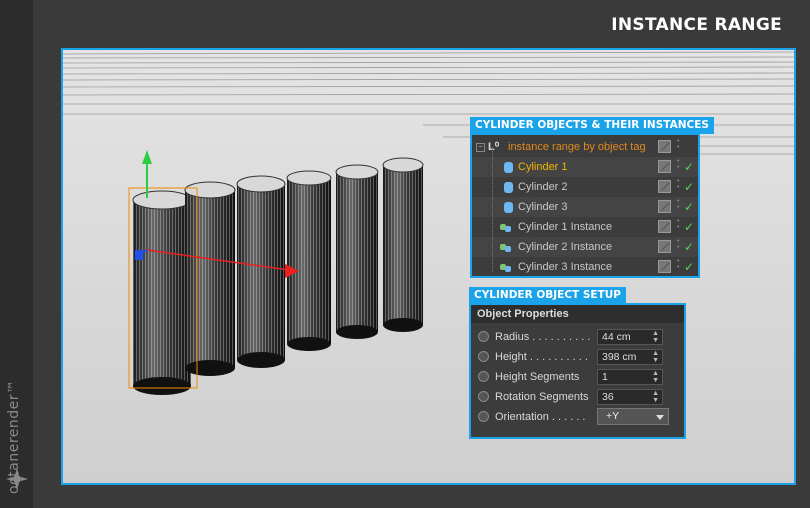 This screenshot has height=508, width=810. What do you see at coordinates (696, 25) in the screenshot?
I see `page-title: INSTANCE RANGE` at bounding box center [696, 25].